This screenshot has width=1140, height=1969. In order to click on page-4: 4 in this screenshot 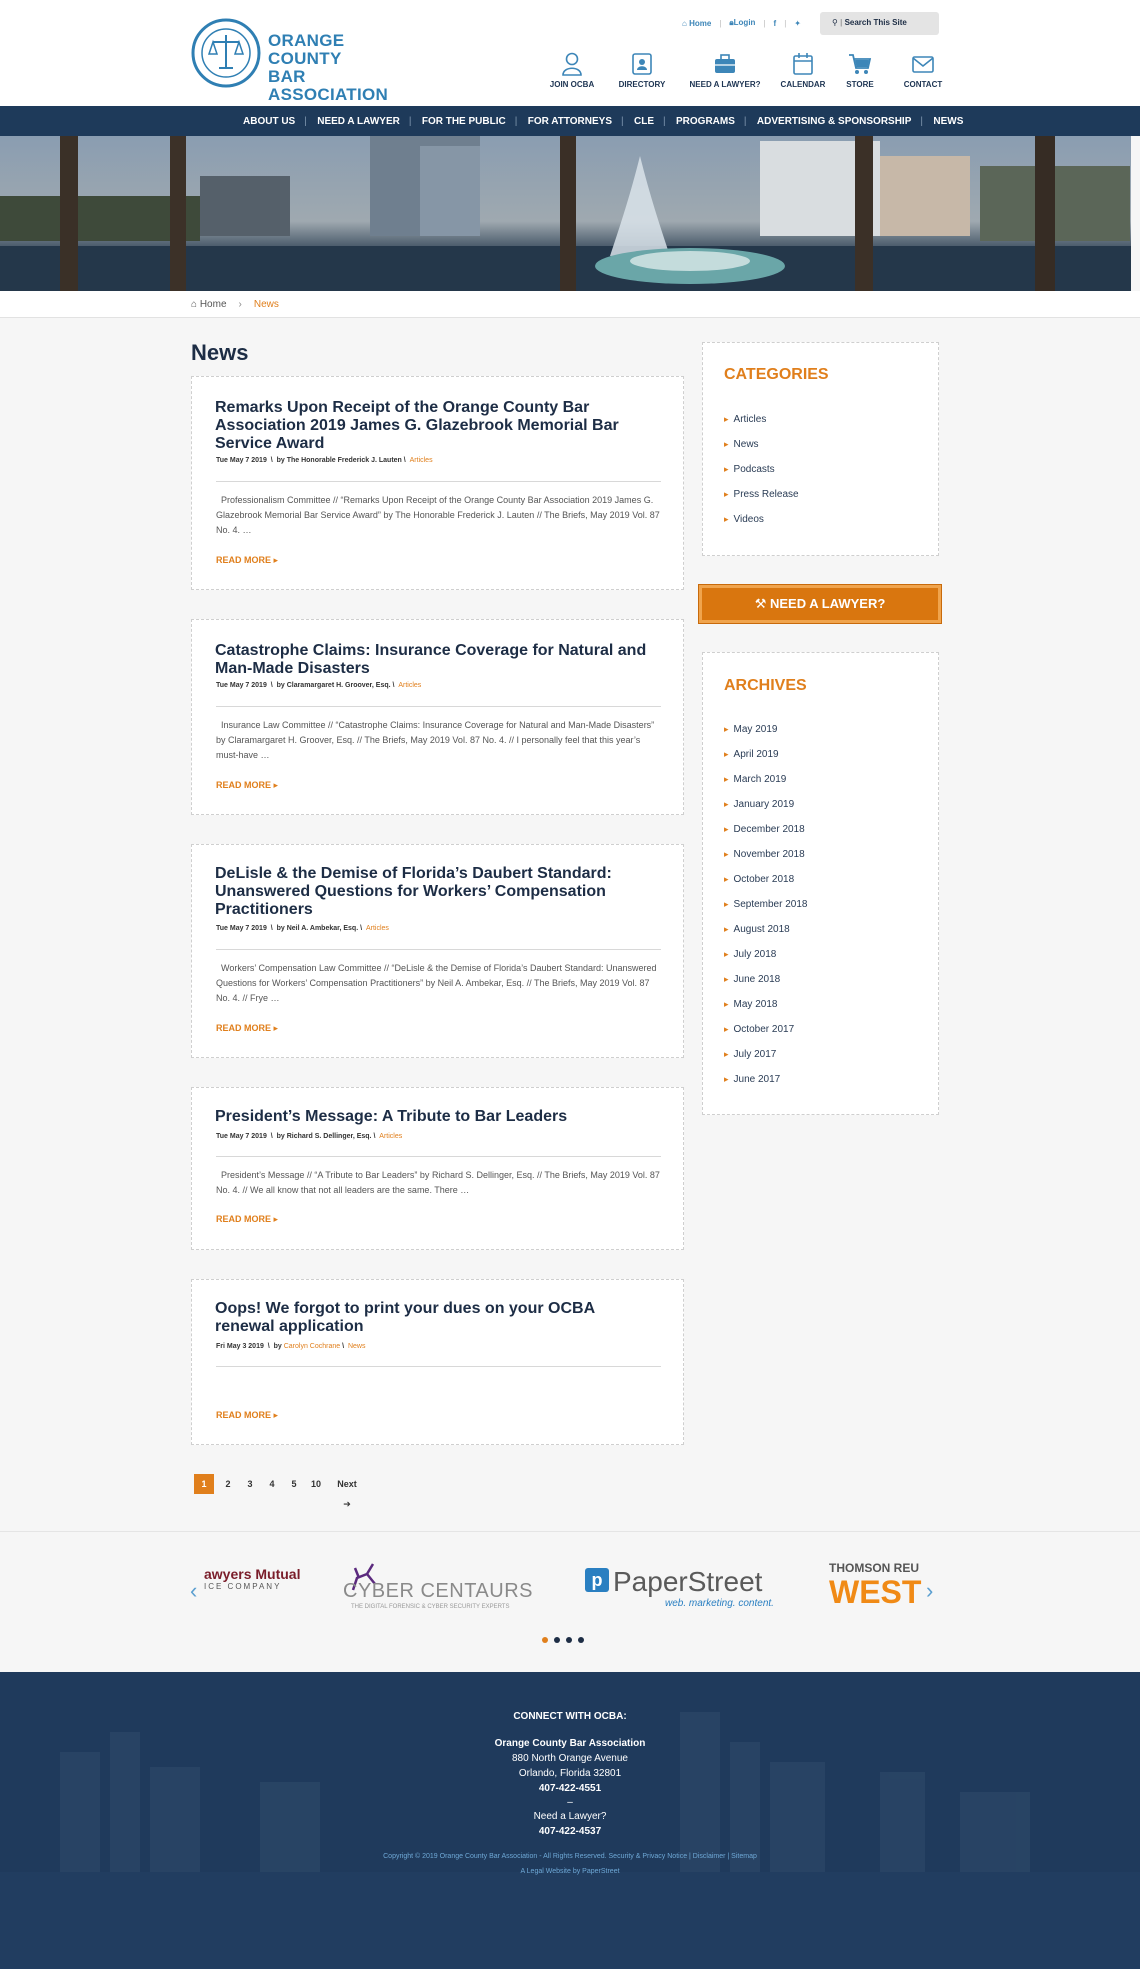, I will do `click(272, 1484)`.